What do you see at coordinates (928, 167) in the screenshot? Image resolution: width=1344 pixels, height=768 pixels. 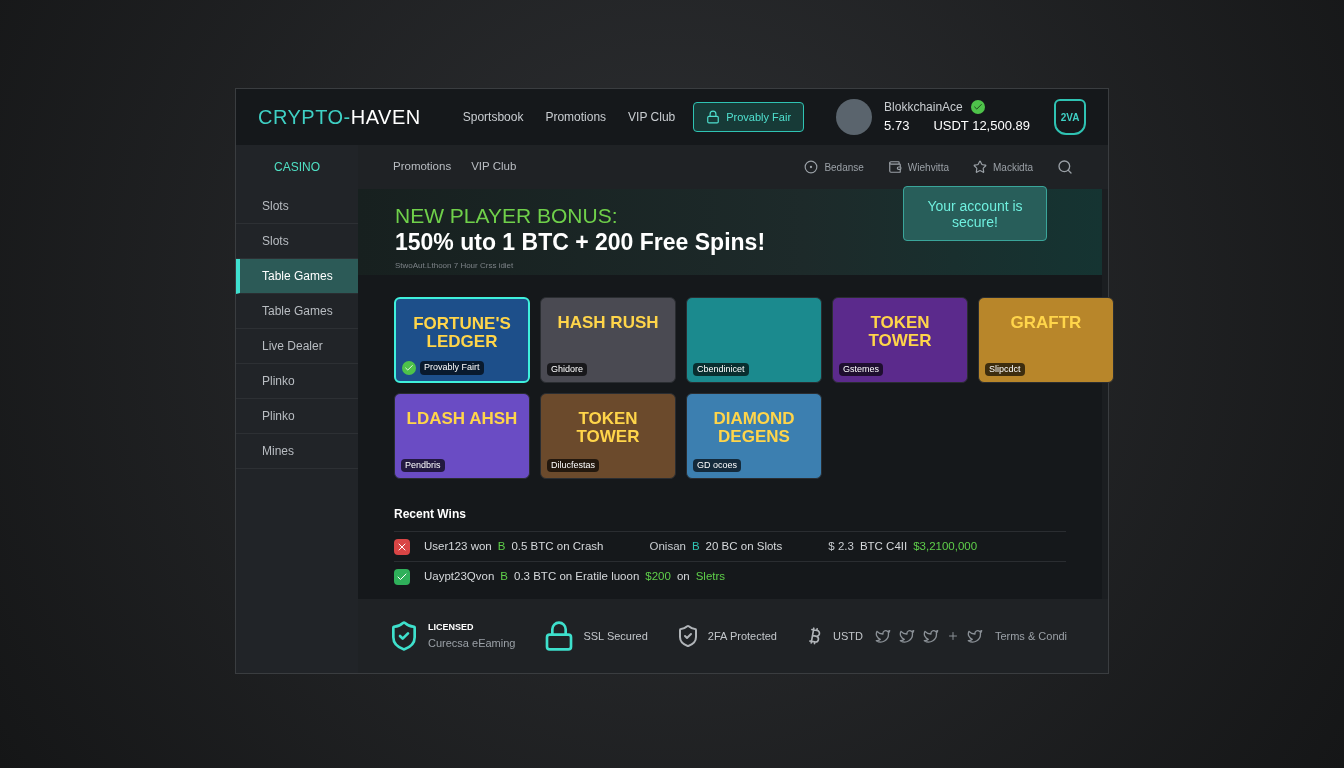 I see `tool-link: Wiehvitta` at bounding box center [928, 167].